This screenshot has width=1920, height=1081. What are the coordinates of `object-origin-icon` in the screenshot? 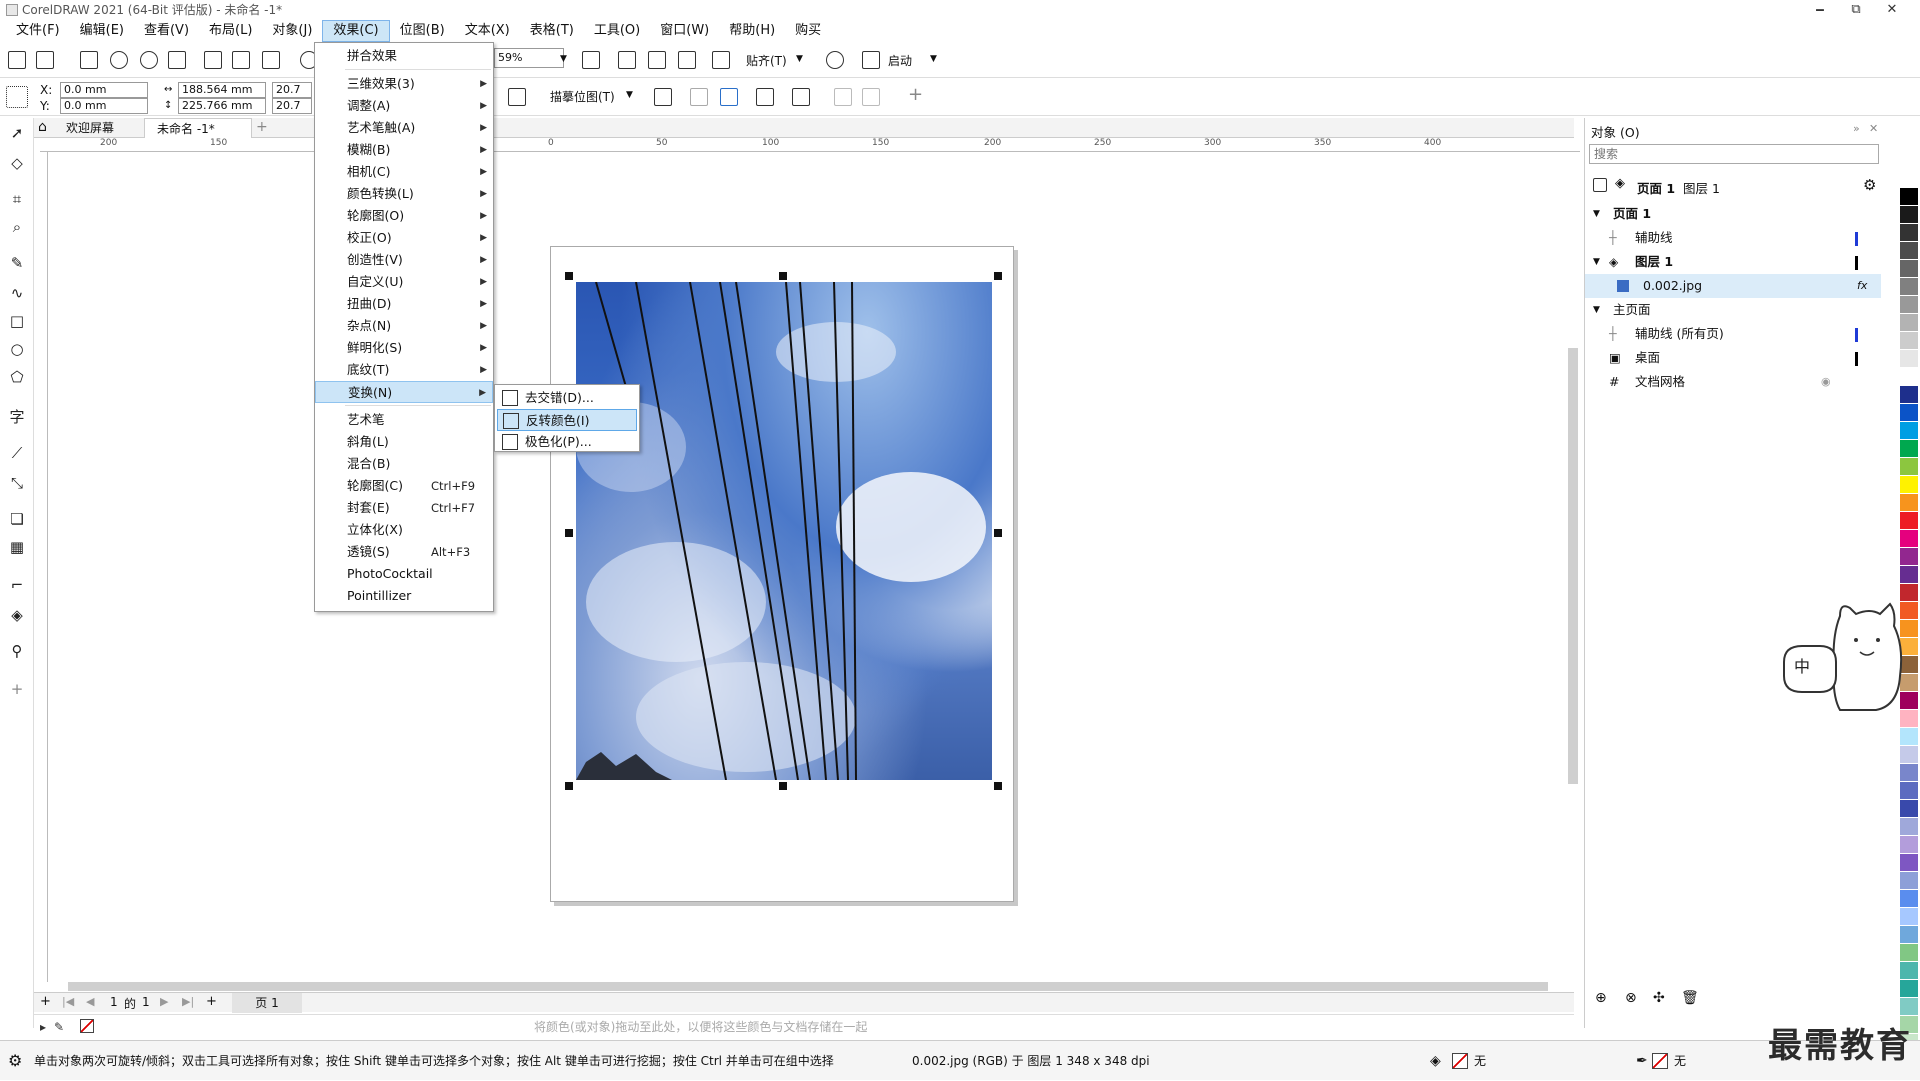 It's located at (17, 97).